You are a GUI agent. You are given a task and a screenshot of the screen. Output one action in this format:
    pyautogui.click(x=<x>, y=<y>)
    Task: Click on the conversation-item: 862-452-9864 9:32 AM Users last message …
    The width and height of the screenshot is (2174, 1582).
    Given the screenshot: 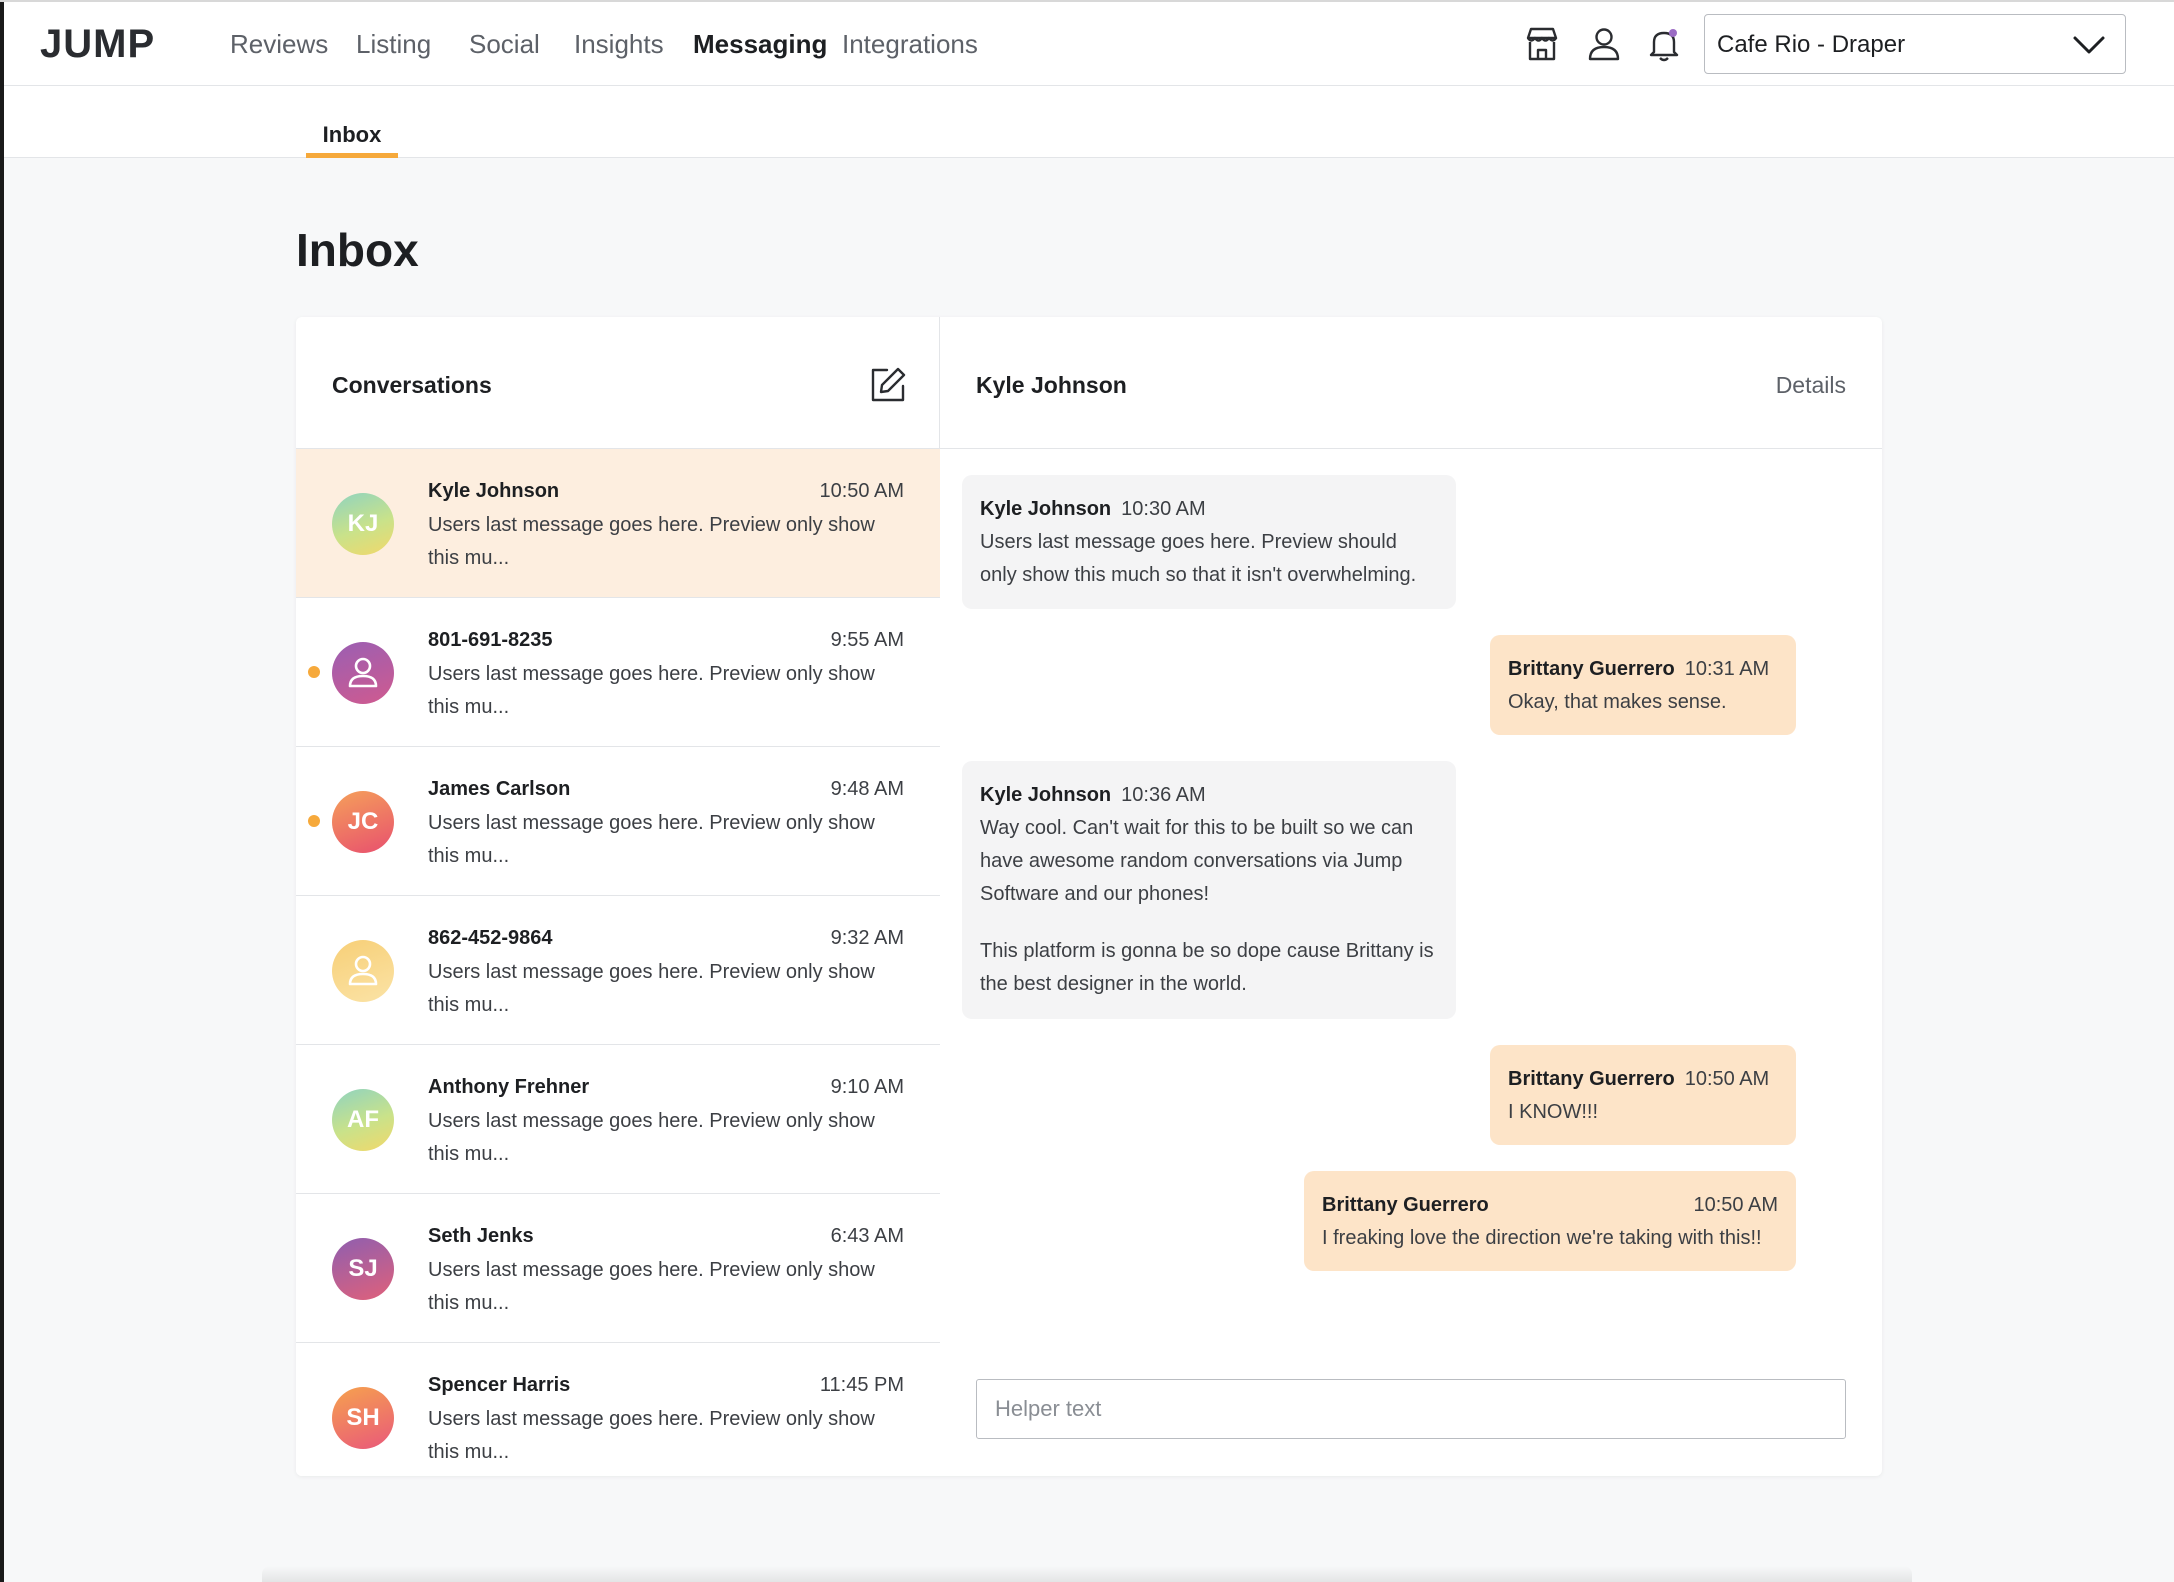 What is the action you would take?
    pyautogui.click(x=618, y=970)
    